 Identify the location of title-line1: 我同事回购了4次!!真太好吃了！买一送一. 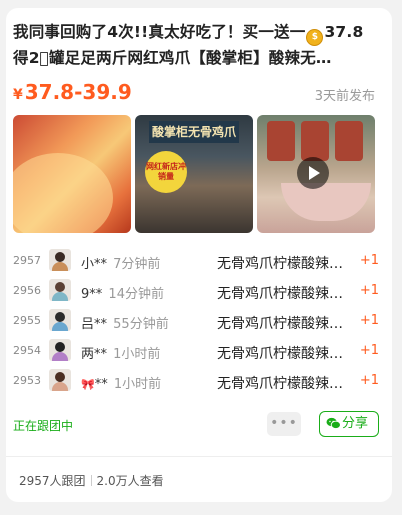
(159, 32).